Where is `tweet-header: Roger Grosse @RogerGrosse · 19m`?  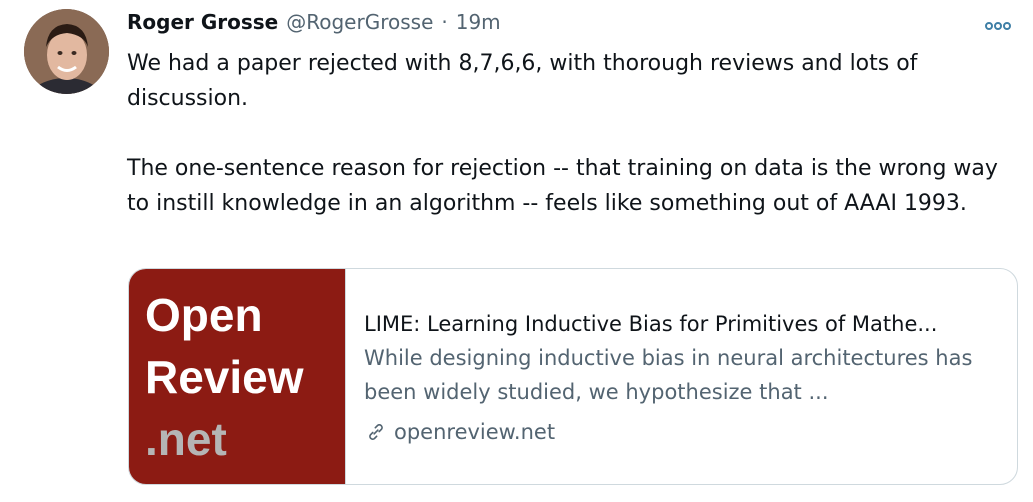 tweet-header: Roger Grosse @RogerGrosse · 19m is located at coordinates (574, 27).